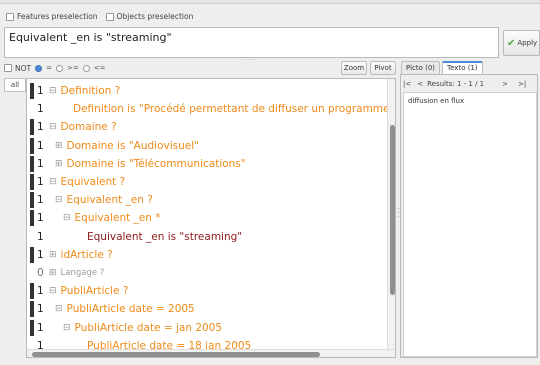 The image size is (540, 365). What do you see at coordinates (52, 16) in the screenshot?
I see `features-preselection-checkbox: Features preselection` at bounding box center [52, 16].